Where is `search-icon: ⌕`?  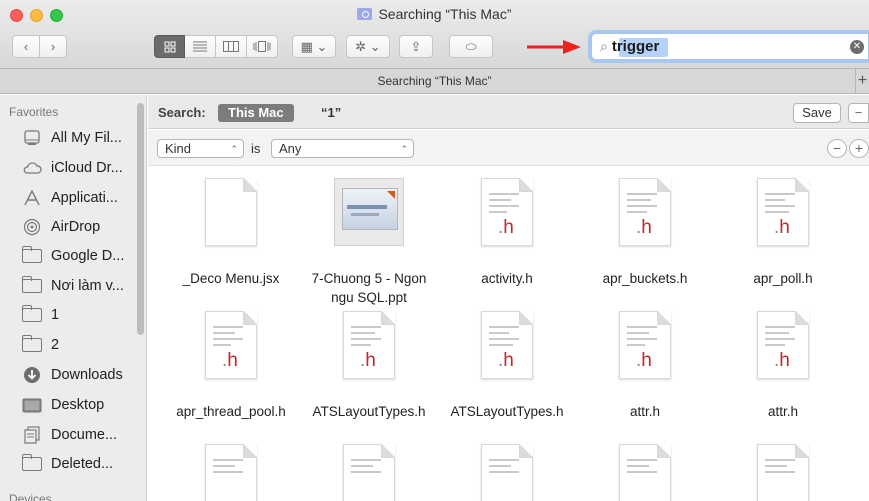
search-icon: ⌕ is located at coordinates (604, 46).